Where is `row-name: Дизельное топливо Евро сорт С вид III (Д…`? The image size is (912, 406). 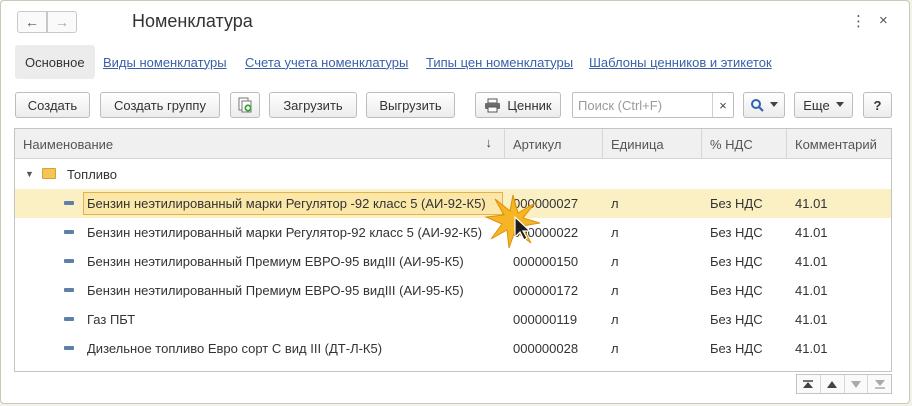 row-name: Дизельное топливо Евро сорт С вид III (Д… is located at coordinates (235, 348).